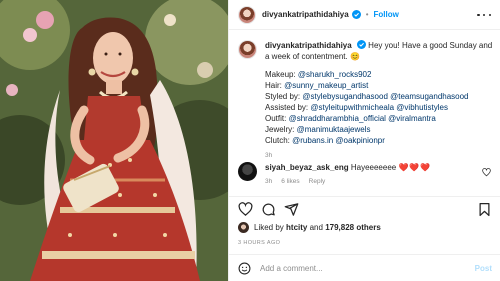  I want to click on bookmark-icon, so click(484, 209).